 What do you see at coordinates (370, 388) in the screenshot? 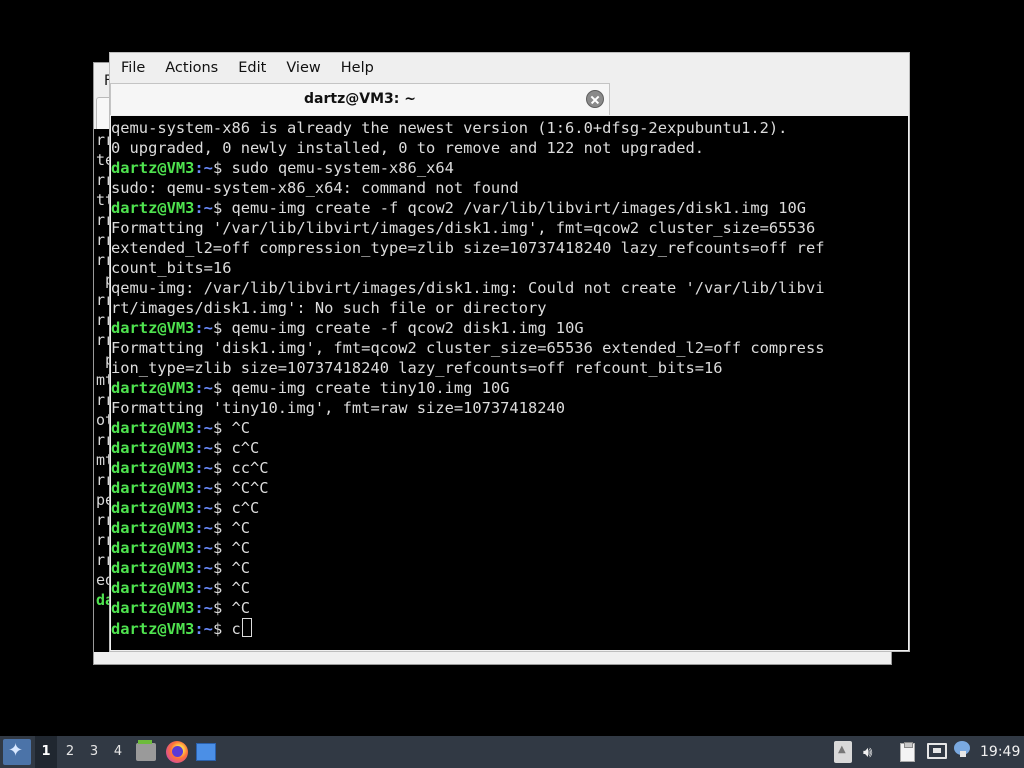
I see `command-text: qemu-img create tiny10.img 10G` at bounding box center [370, 388].